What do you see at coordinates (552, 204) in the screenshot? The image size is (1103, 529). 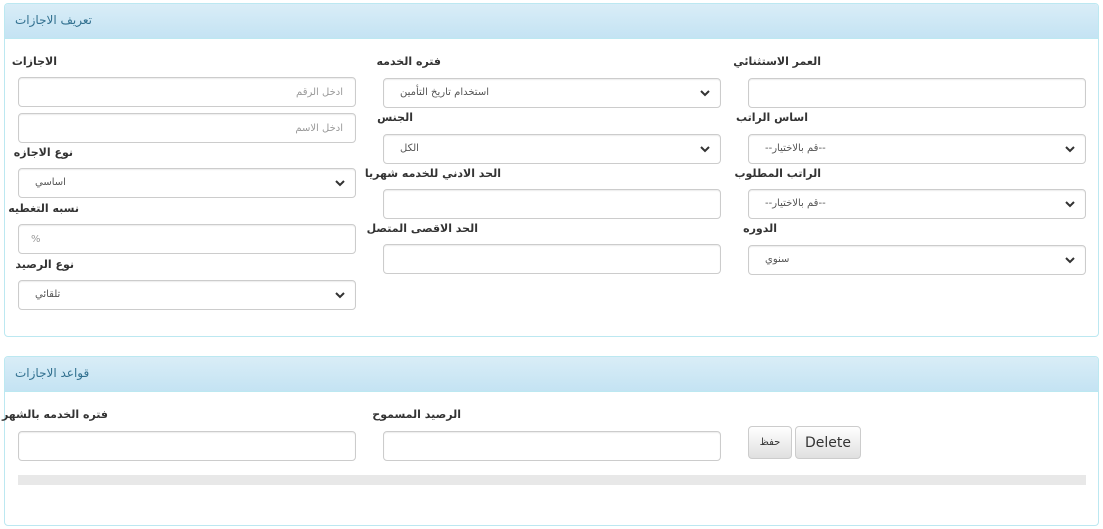 I see `min-monthly-service-input` at bounding box center [552, 204].